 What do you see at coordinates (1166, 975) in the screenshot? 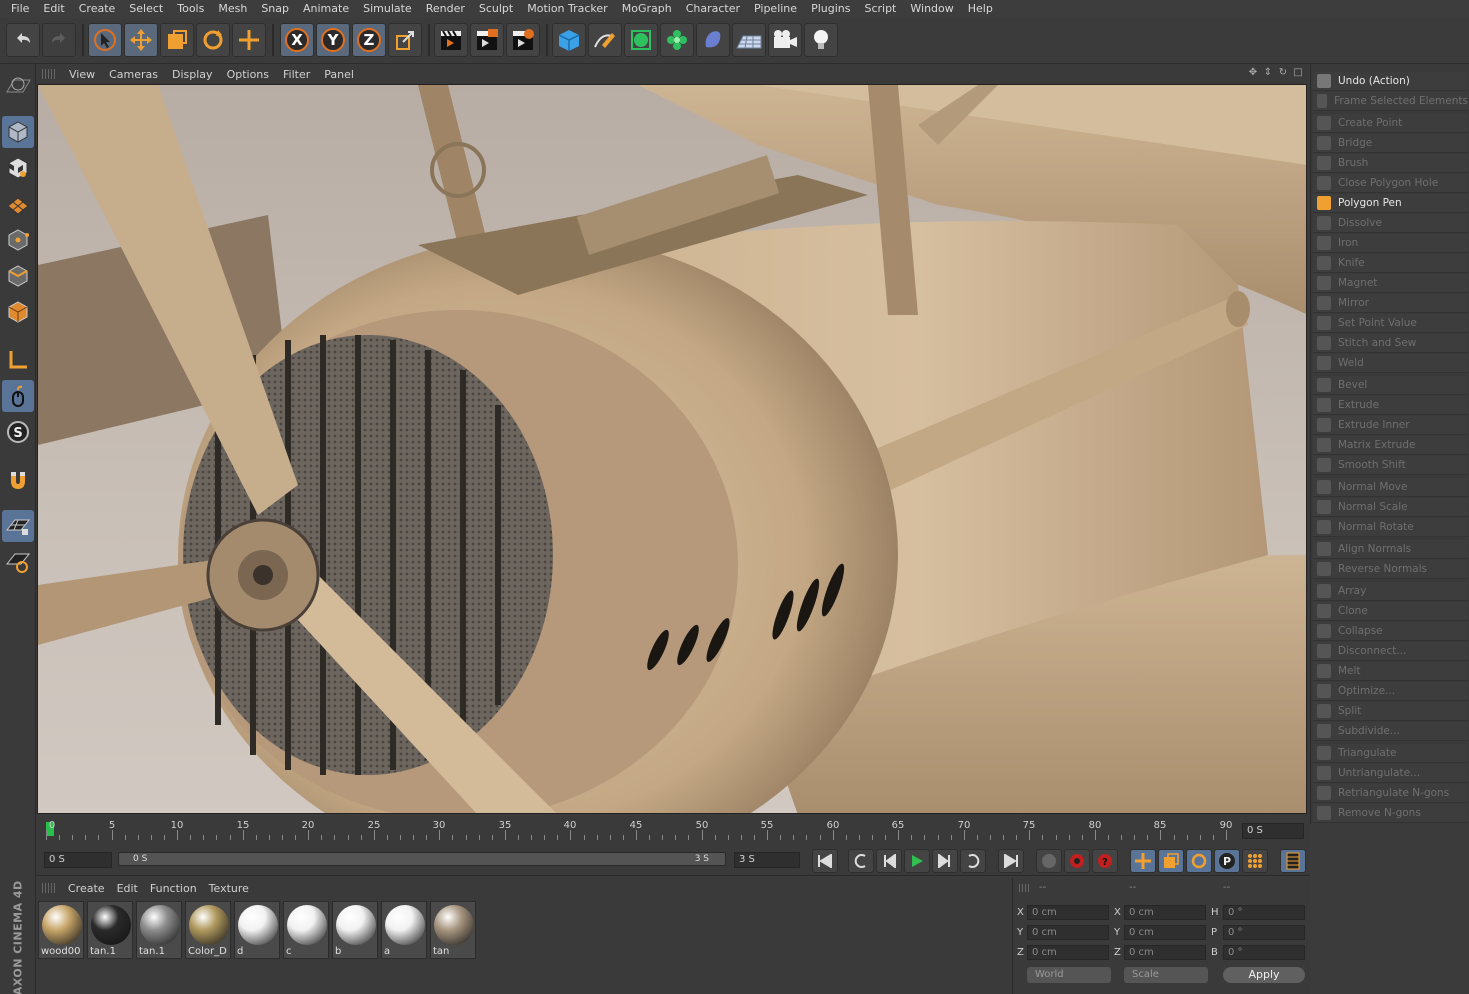
I see `size-mode-dropdown: Scale` at bounding box center [1166, 975].